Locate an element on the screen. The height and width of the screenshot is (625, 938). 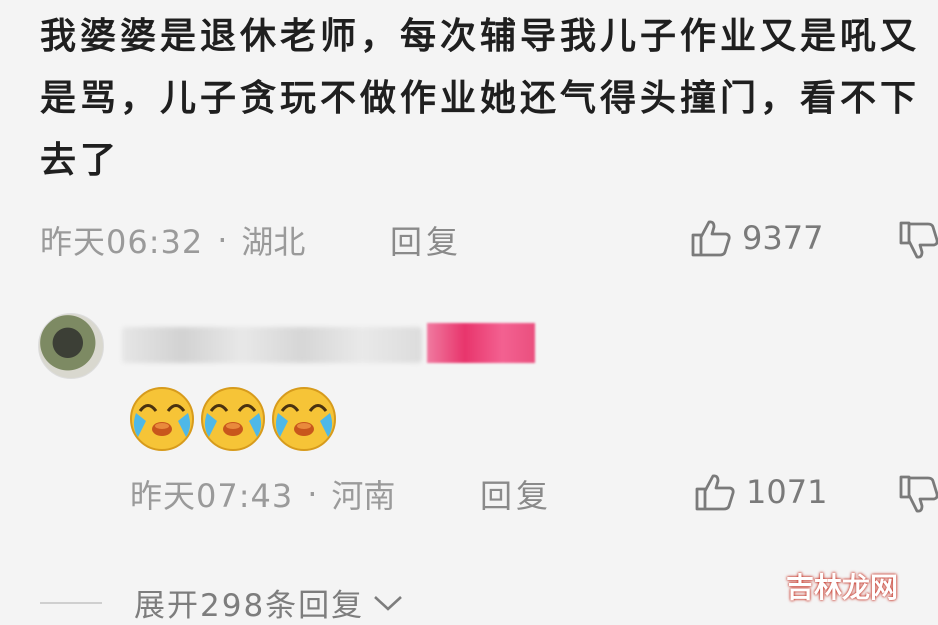
like-button: 9377 is located at coordinates (756, 238).